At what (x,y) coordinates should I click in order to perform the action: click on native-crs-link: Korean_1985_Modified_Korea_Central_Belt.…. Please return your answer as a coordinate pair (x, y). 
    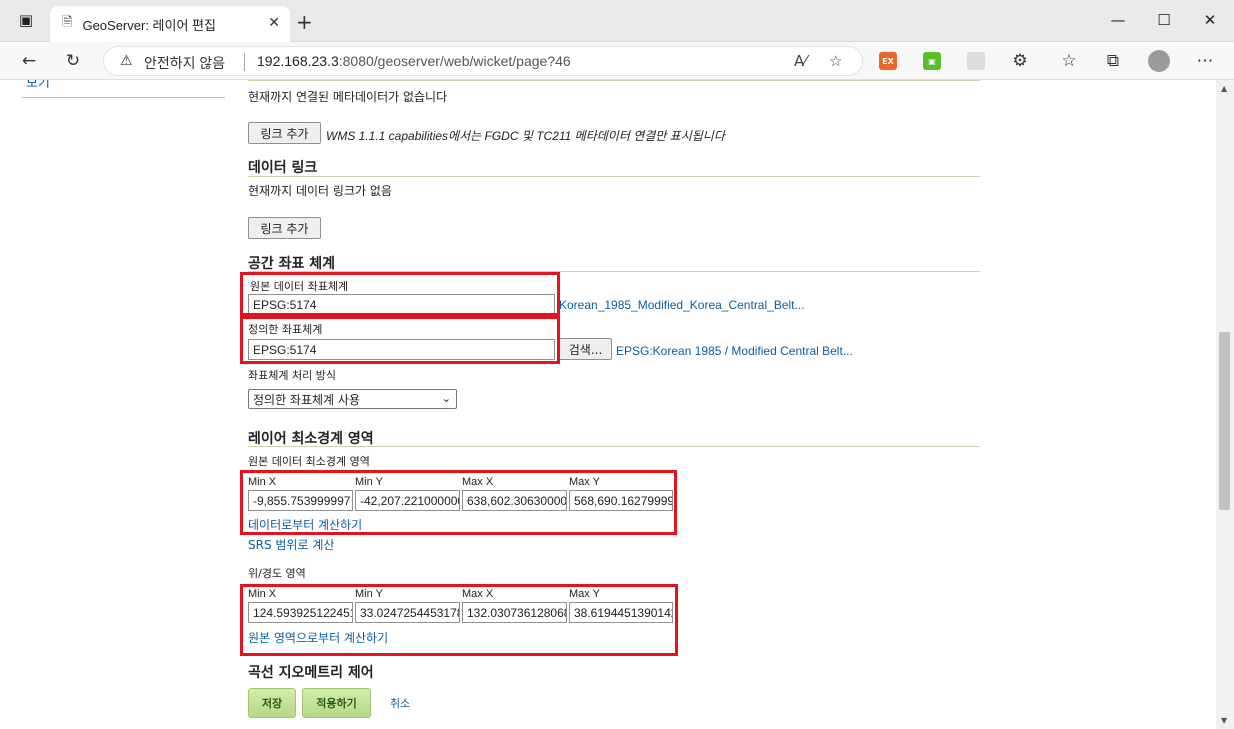
    Looking at the image, I should click on (682, 305).